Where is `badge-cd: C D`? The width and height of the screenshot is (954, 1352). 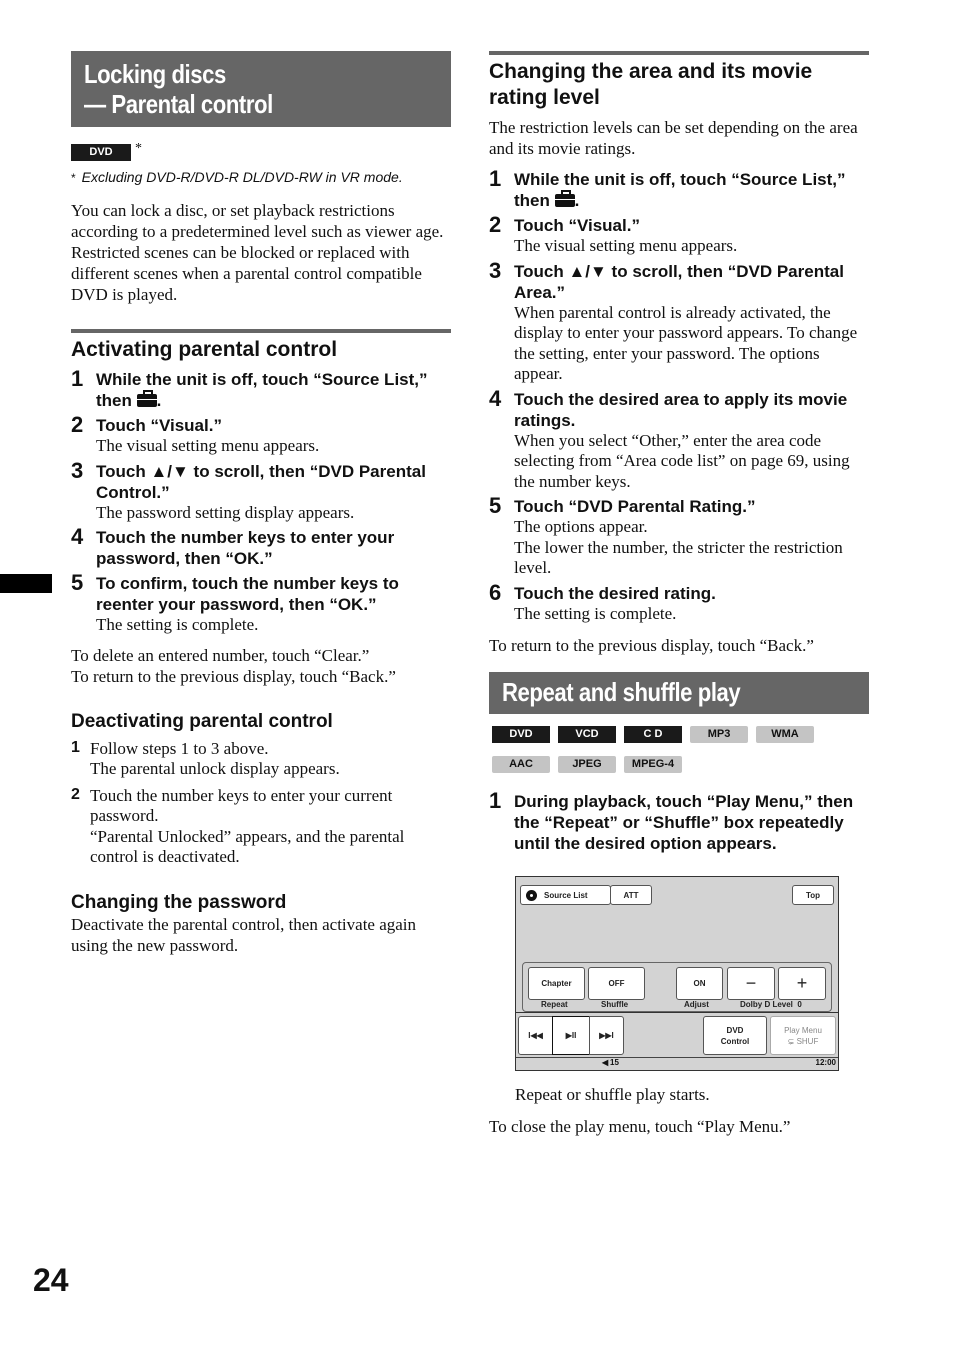 badge-cd: C D is located at coordinates (653, 734).